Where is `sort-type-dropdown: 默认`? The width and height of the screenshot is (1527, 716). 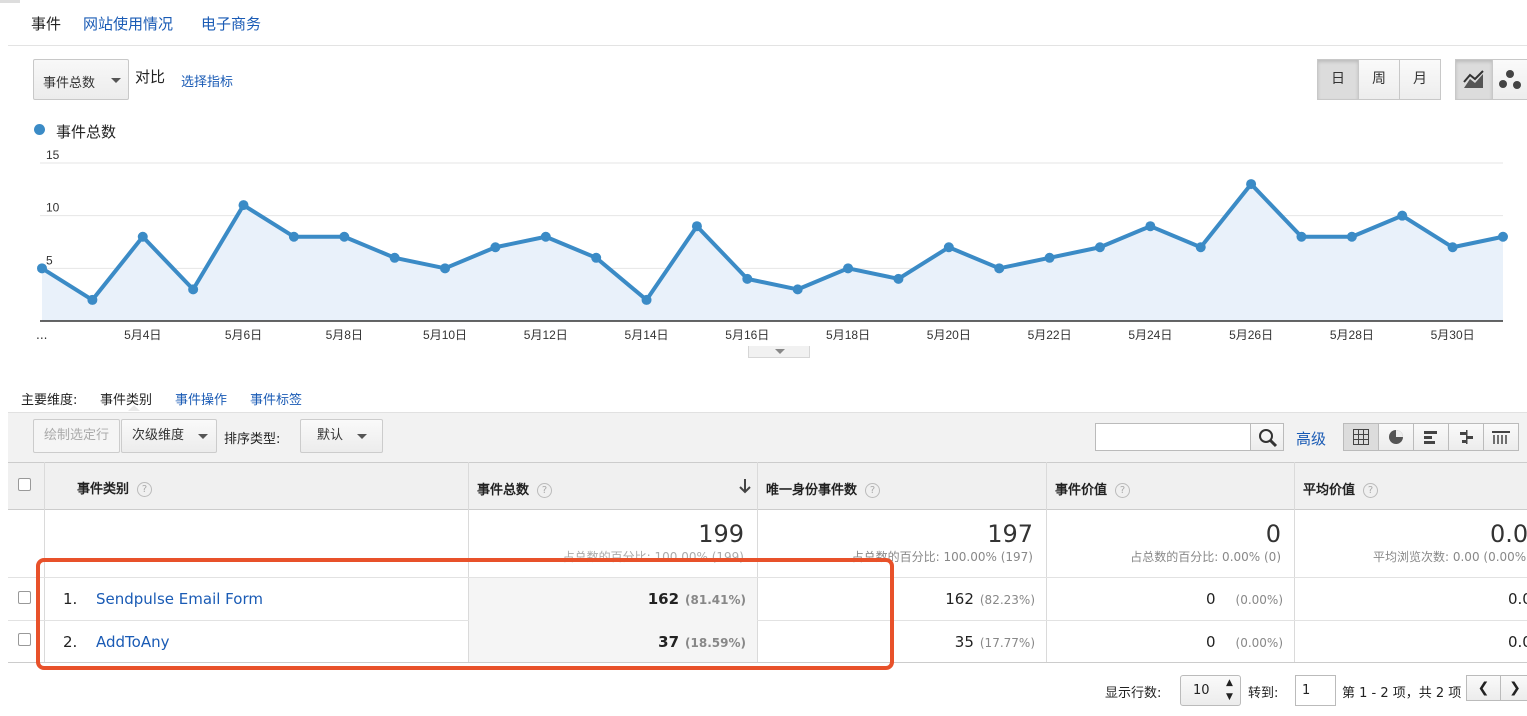 sort-type-dropdown: 默认 is located at coordinates (341, 436).